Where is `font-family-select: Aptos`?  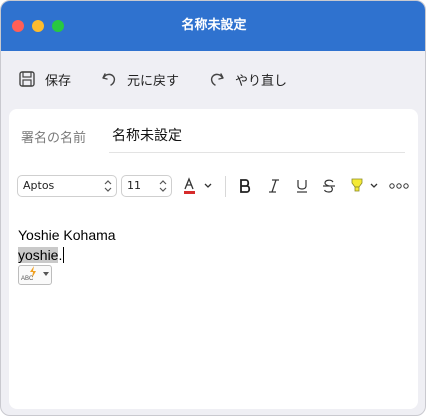
font-family-select: Aptos is located at coordinates (67, 186).